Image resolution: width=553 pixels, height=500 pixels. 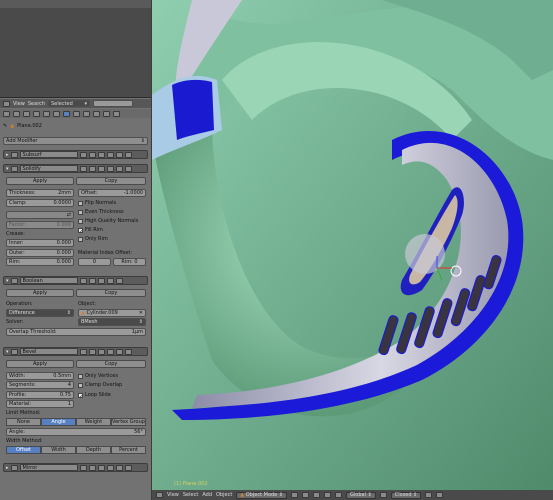 What do you see at coordinates (66, 113) in the screenshot?
I see `modifiers-tab-icon` at bounding box center [66, 113].